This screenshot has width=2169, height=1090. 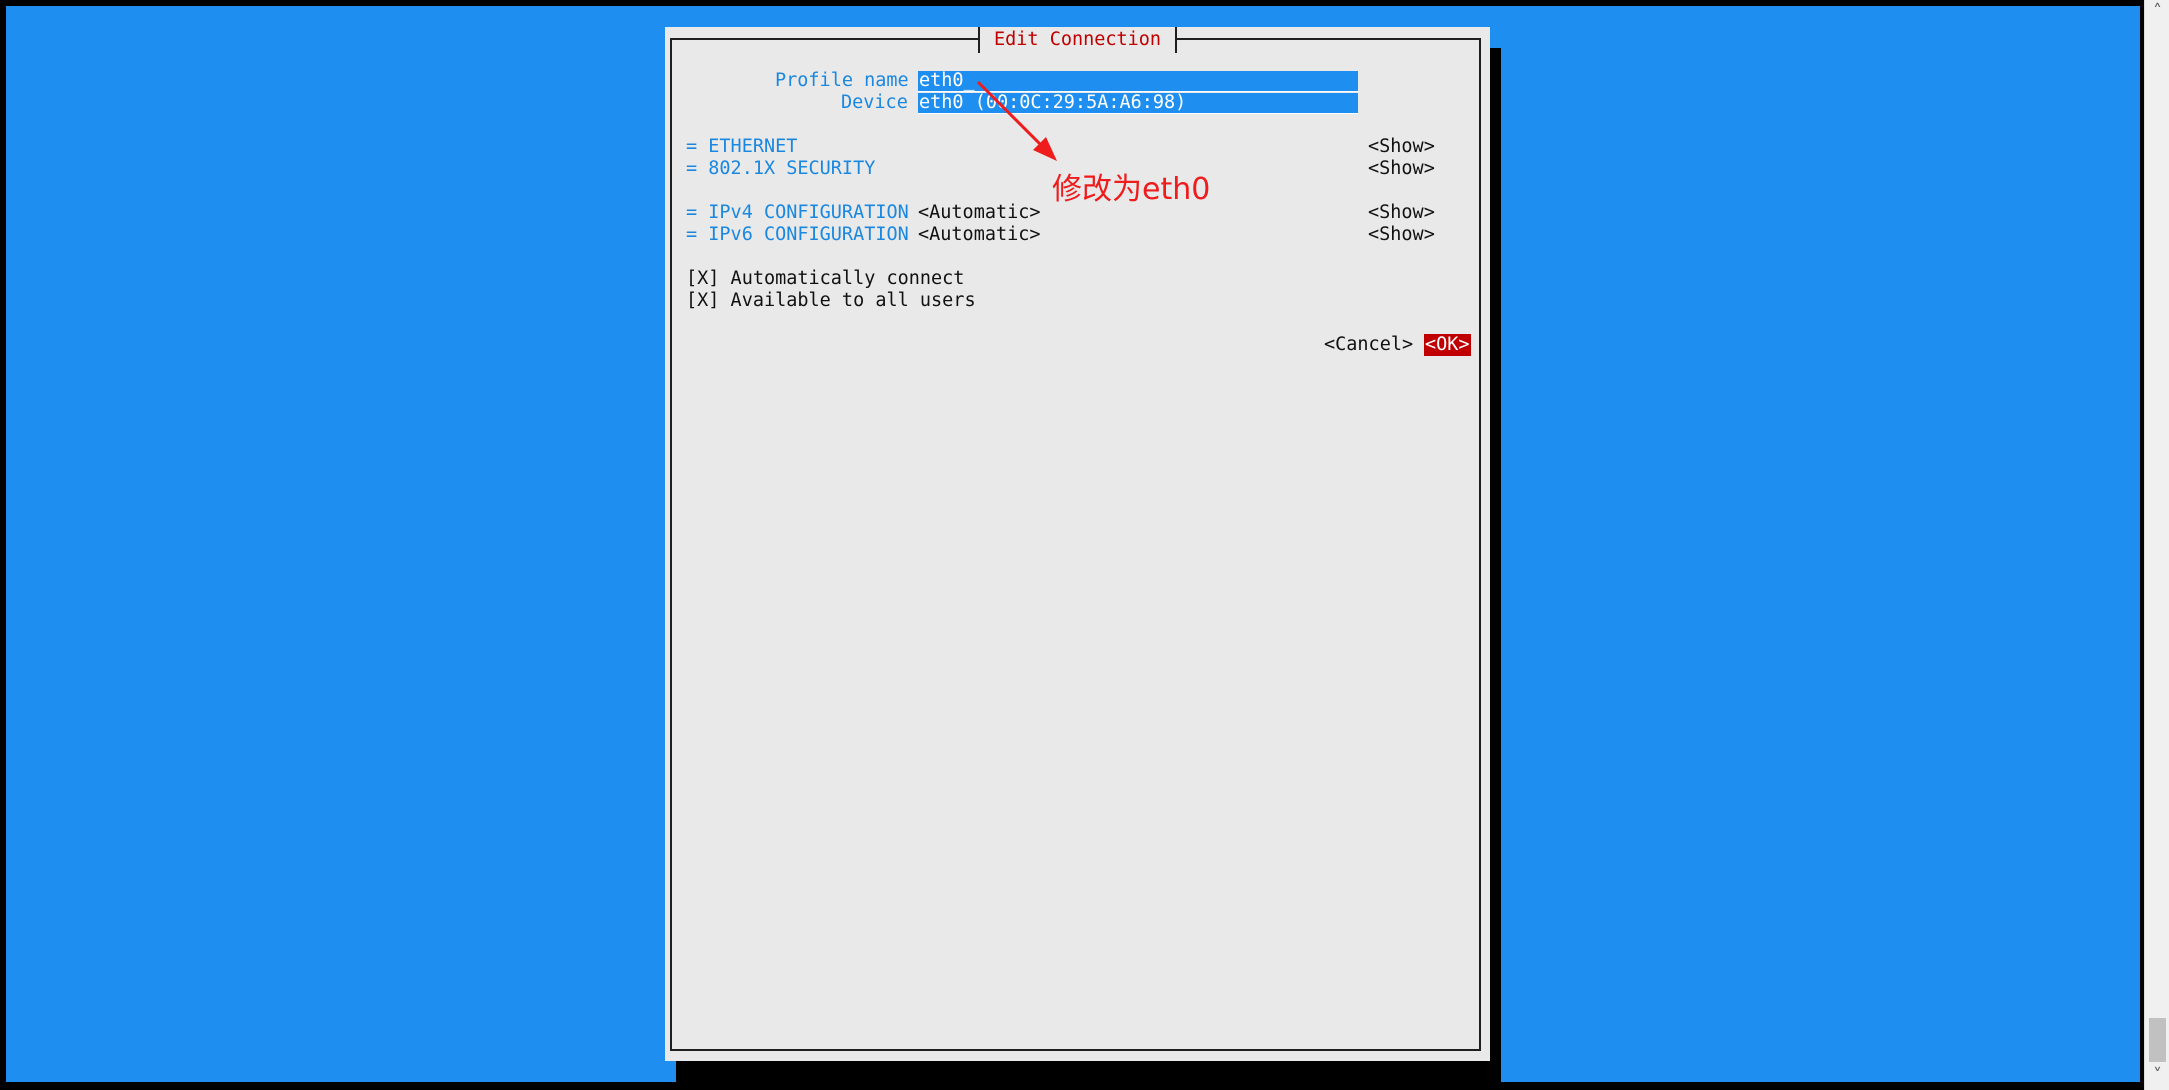 I want to click on section-ipv6-label: = IPv6 CONFIGURATION, so click(x=797, y=234).